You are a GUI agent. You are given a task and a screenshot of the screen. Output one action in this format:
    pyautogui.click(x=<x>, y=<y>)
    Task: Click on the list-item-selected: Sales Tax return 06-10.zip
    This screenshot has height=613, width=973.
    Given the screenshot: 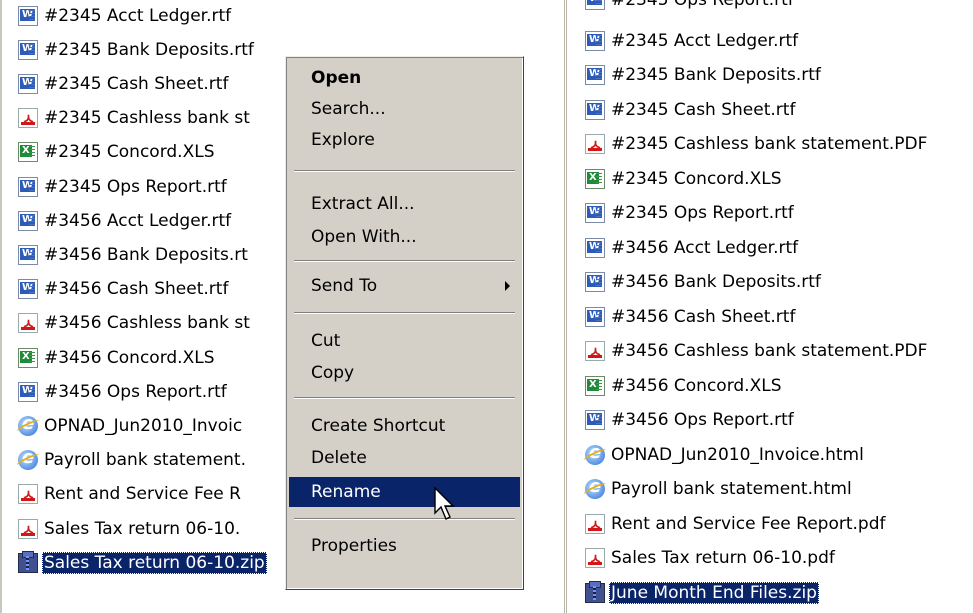 What is the action you would take?
    pyautogui.click(x=142, y=562)
    